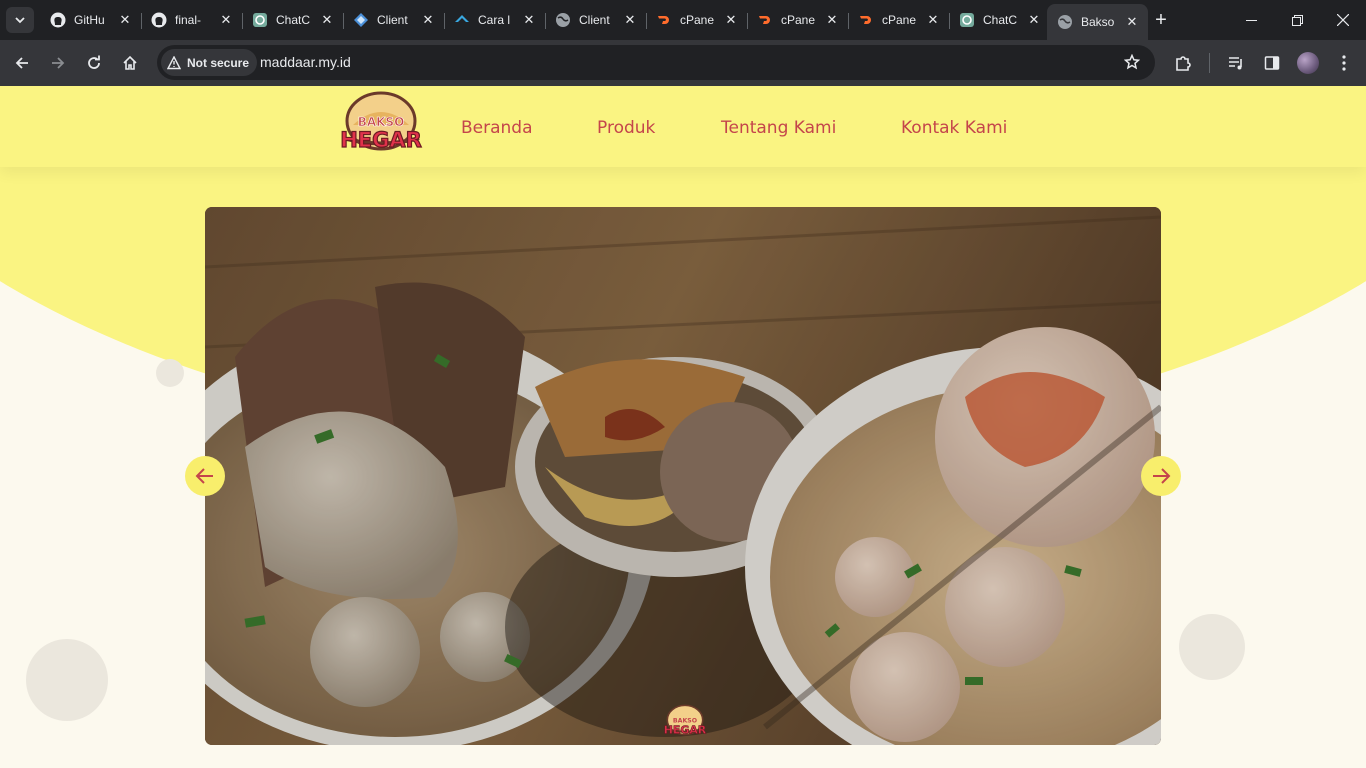  I want to click on site-logo: BAKSO HEGAR, so click(381, 123).